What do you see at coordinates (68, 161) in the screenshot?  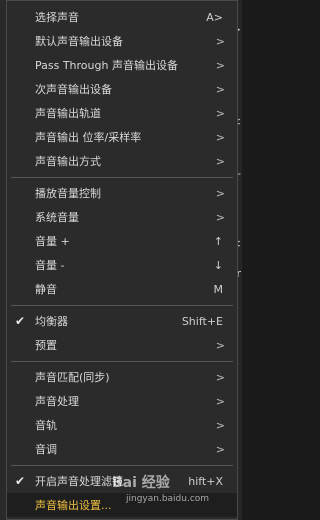 I see `menu-item-label: 声音输出方式` at bounding box center [68, 161].